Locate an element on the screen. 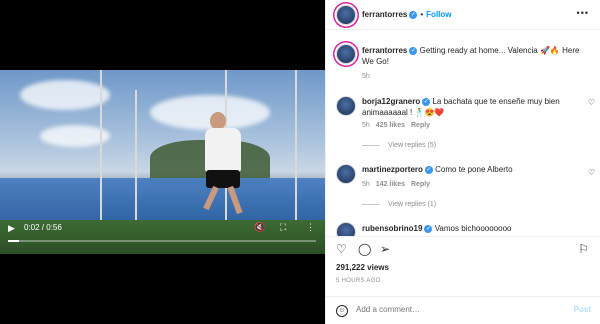 The width and height of the screenshot is (600, 324). header-user-row: ferrantorres ✓ • Follow is located at coordinates (407, 14).